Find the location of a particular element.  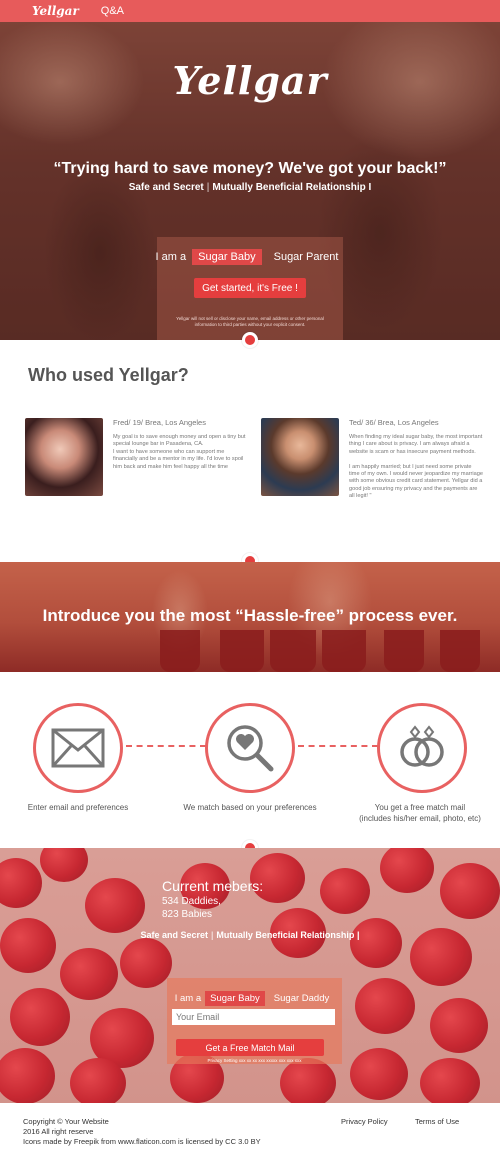

profile-name: Fred/ 19/ Brea, Los Angeles is located at coordinates (159, 422).